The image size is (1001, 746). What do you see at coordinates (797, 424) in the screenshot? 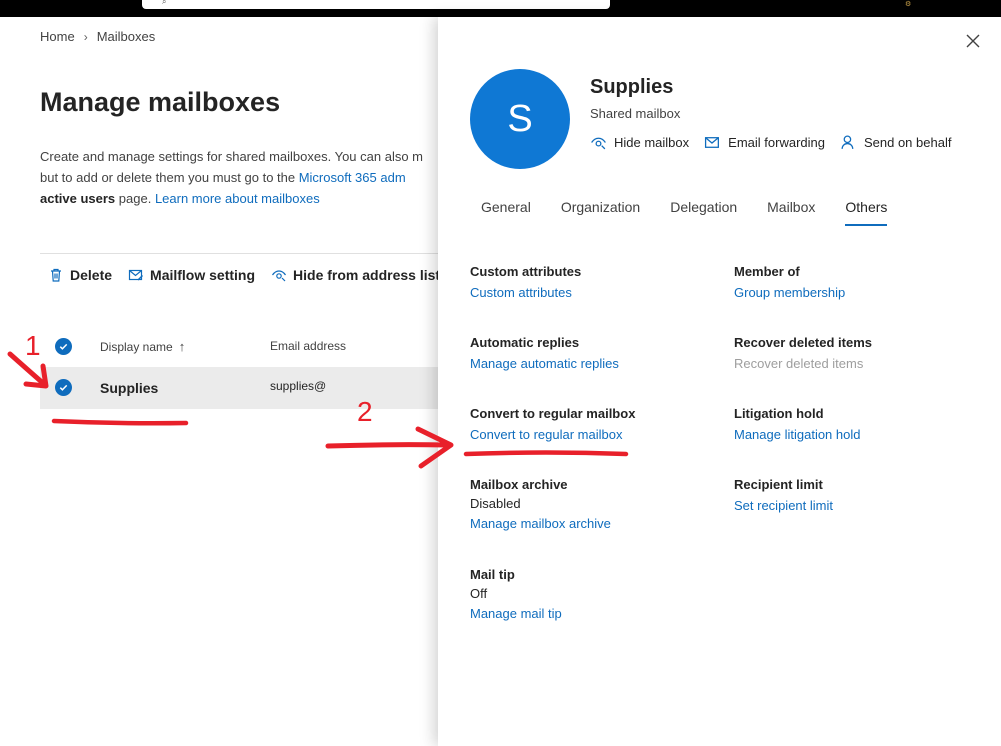
I see `litigation-hold-section: Litigation hold Manage litigation hold` at bounding box center [797, 424].